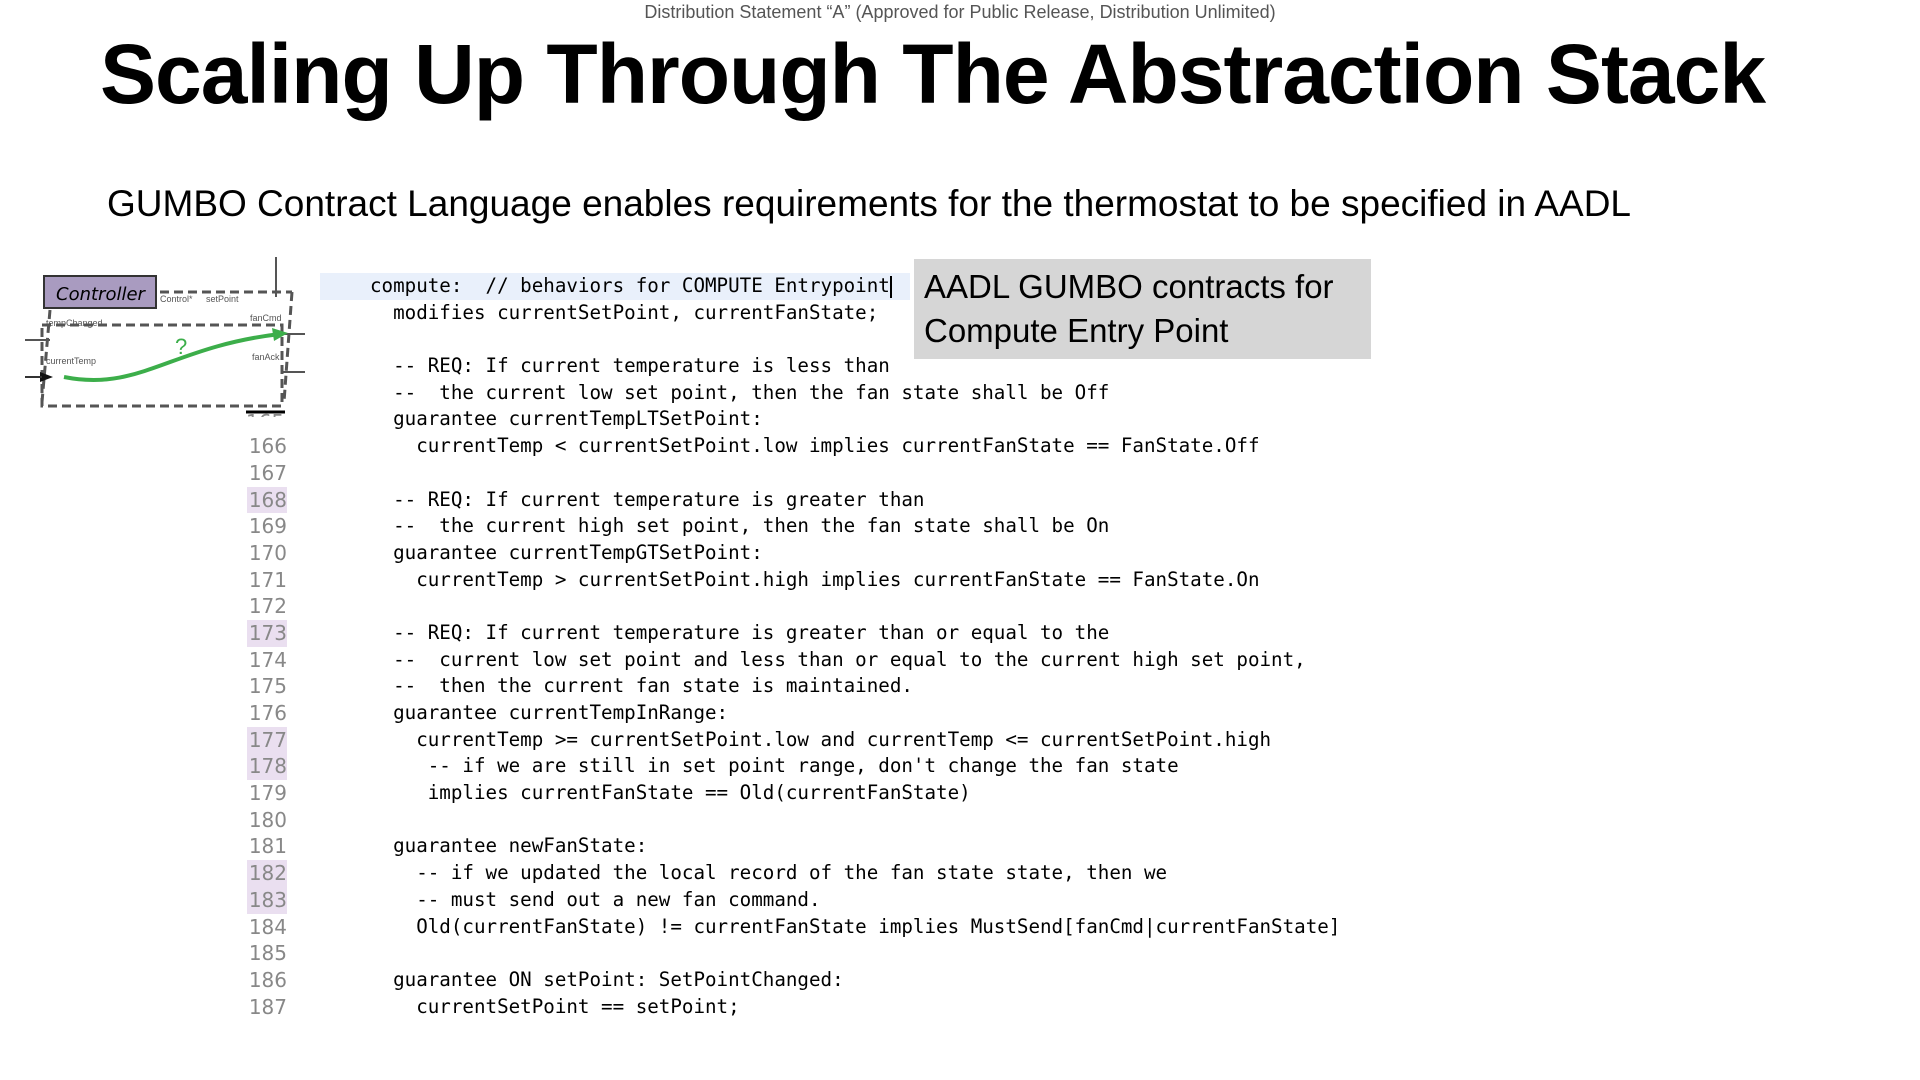 The height and width of the screenshot is (1080, 1920). Describe the element at coordinates (890, 286) in the screenshot. I see `text-cursor` at that location.